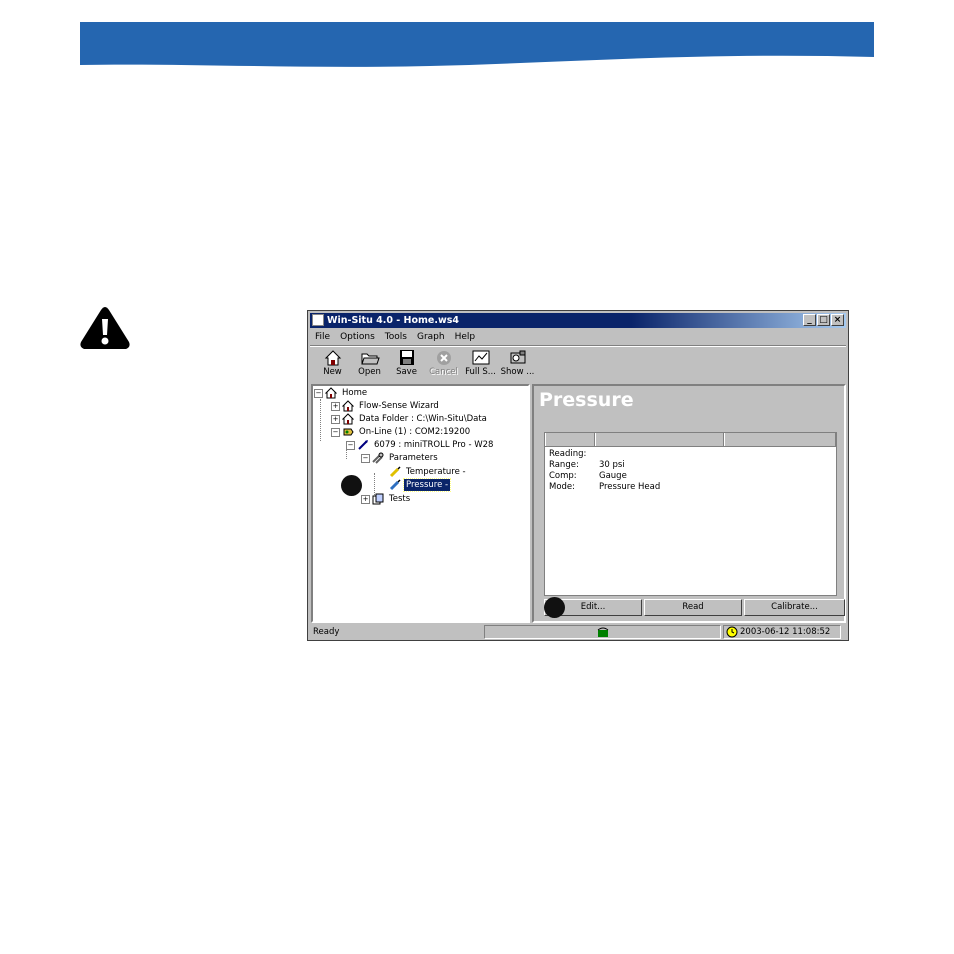 The height and width of the screenshot is (954, 954). Describe the element at coordinates (578, 320) in the screenshot. I see `title-bar: Win-Situ 4.0 - Home.ws4 _ □ ×` at that location.